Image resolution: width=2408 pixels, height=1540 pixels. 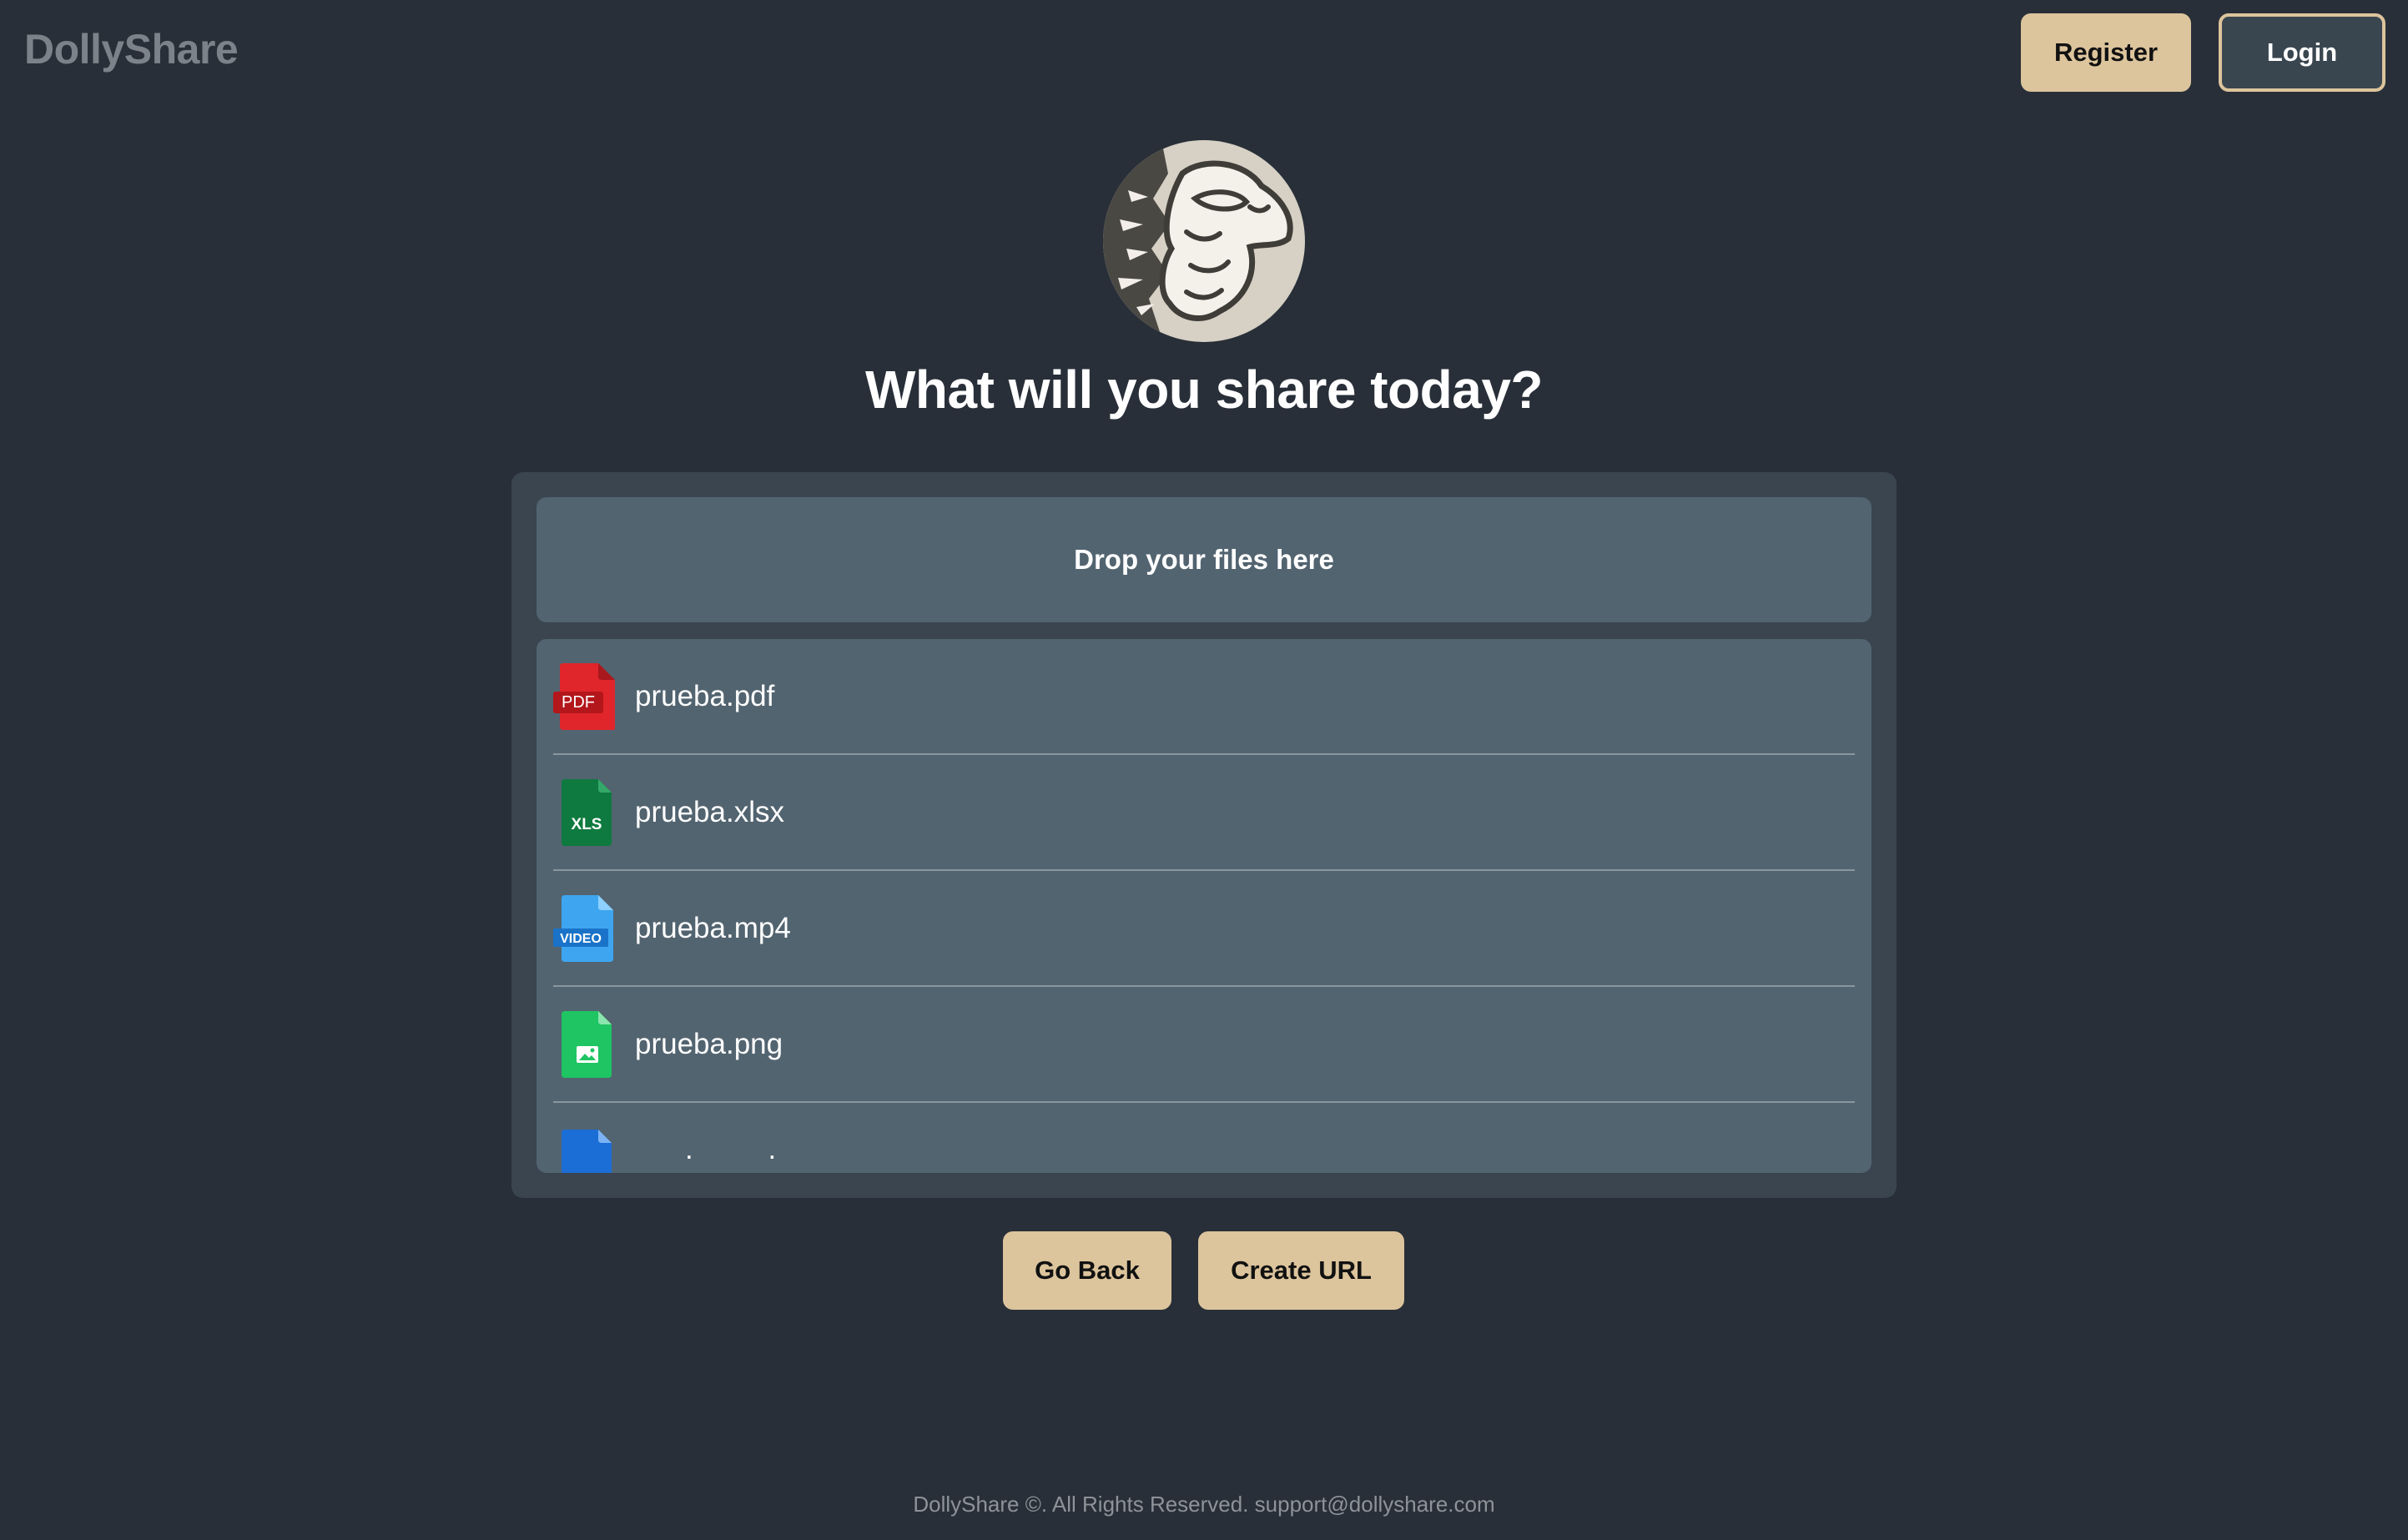 What do you see at coordinates (578, 702) in the screenshot?
I see `file-badge: PDF` at bounding box center [578, 702].